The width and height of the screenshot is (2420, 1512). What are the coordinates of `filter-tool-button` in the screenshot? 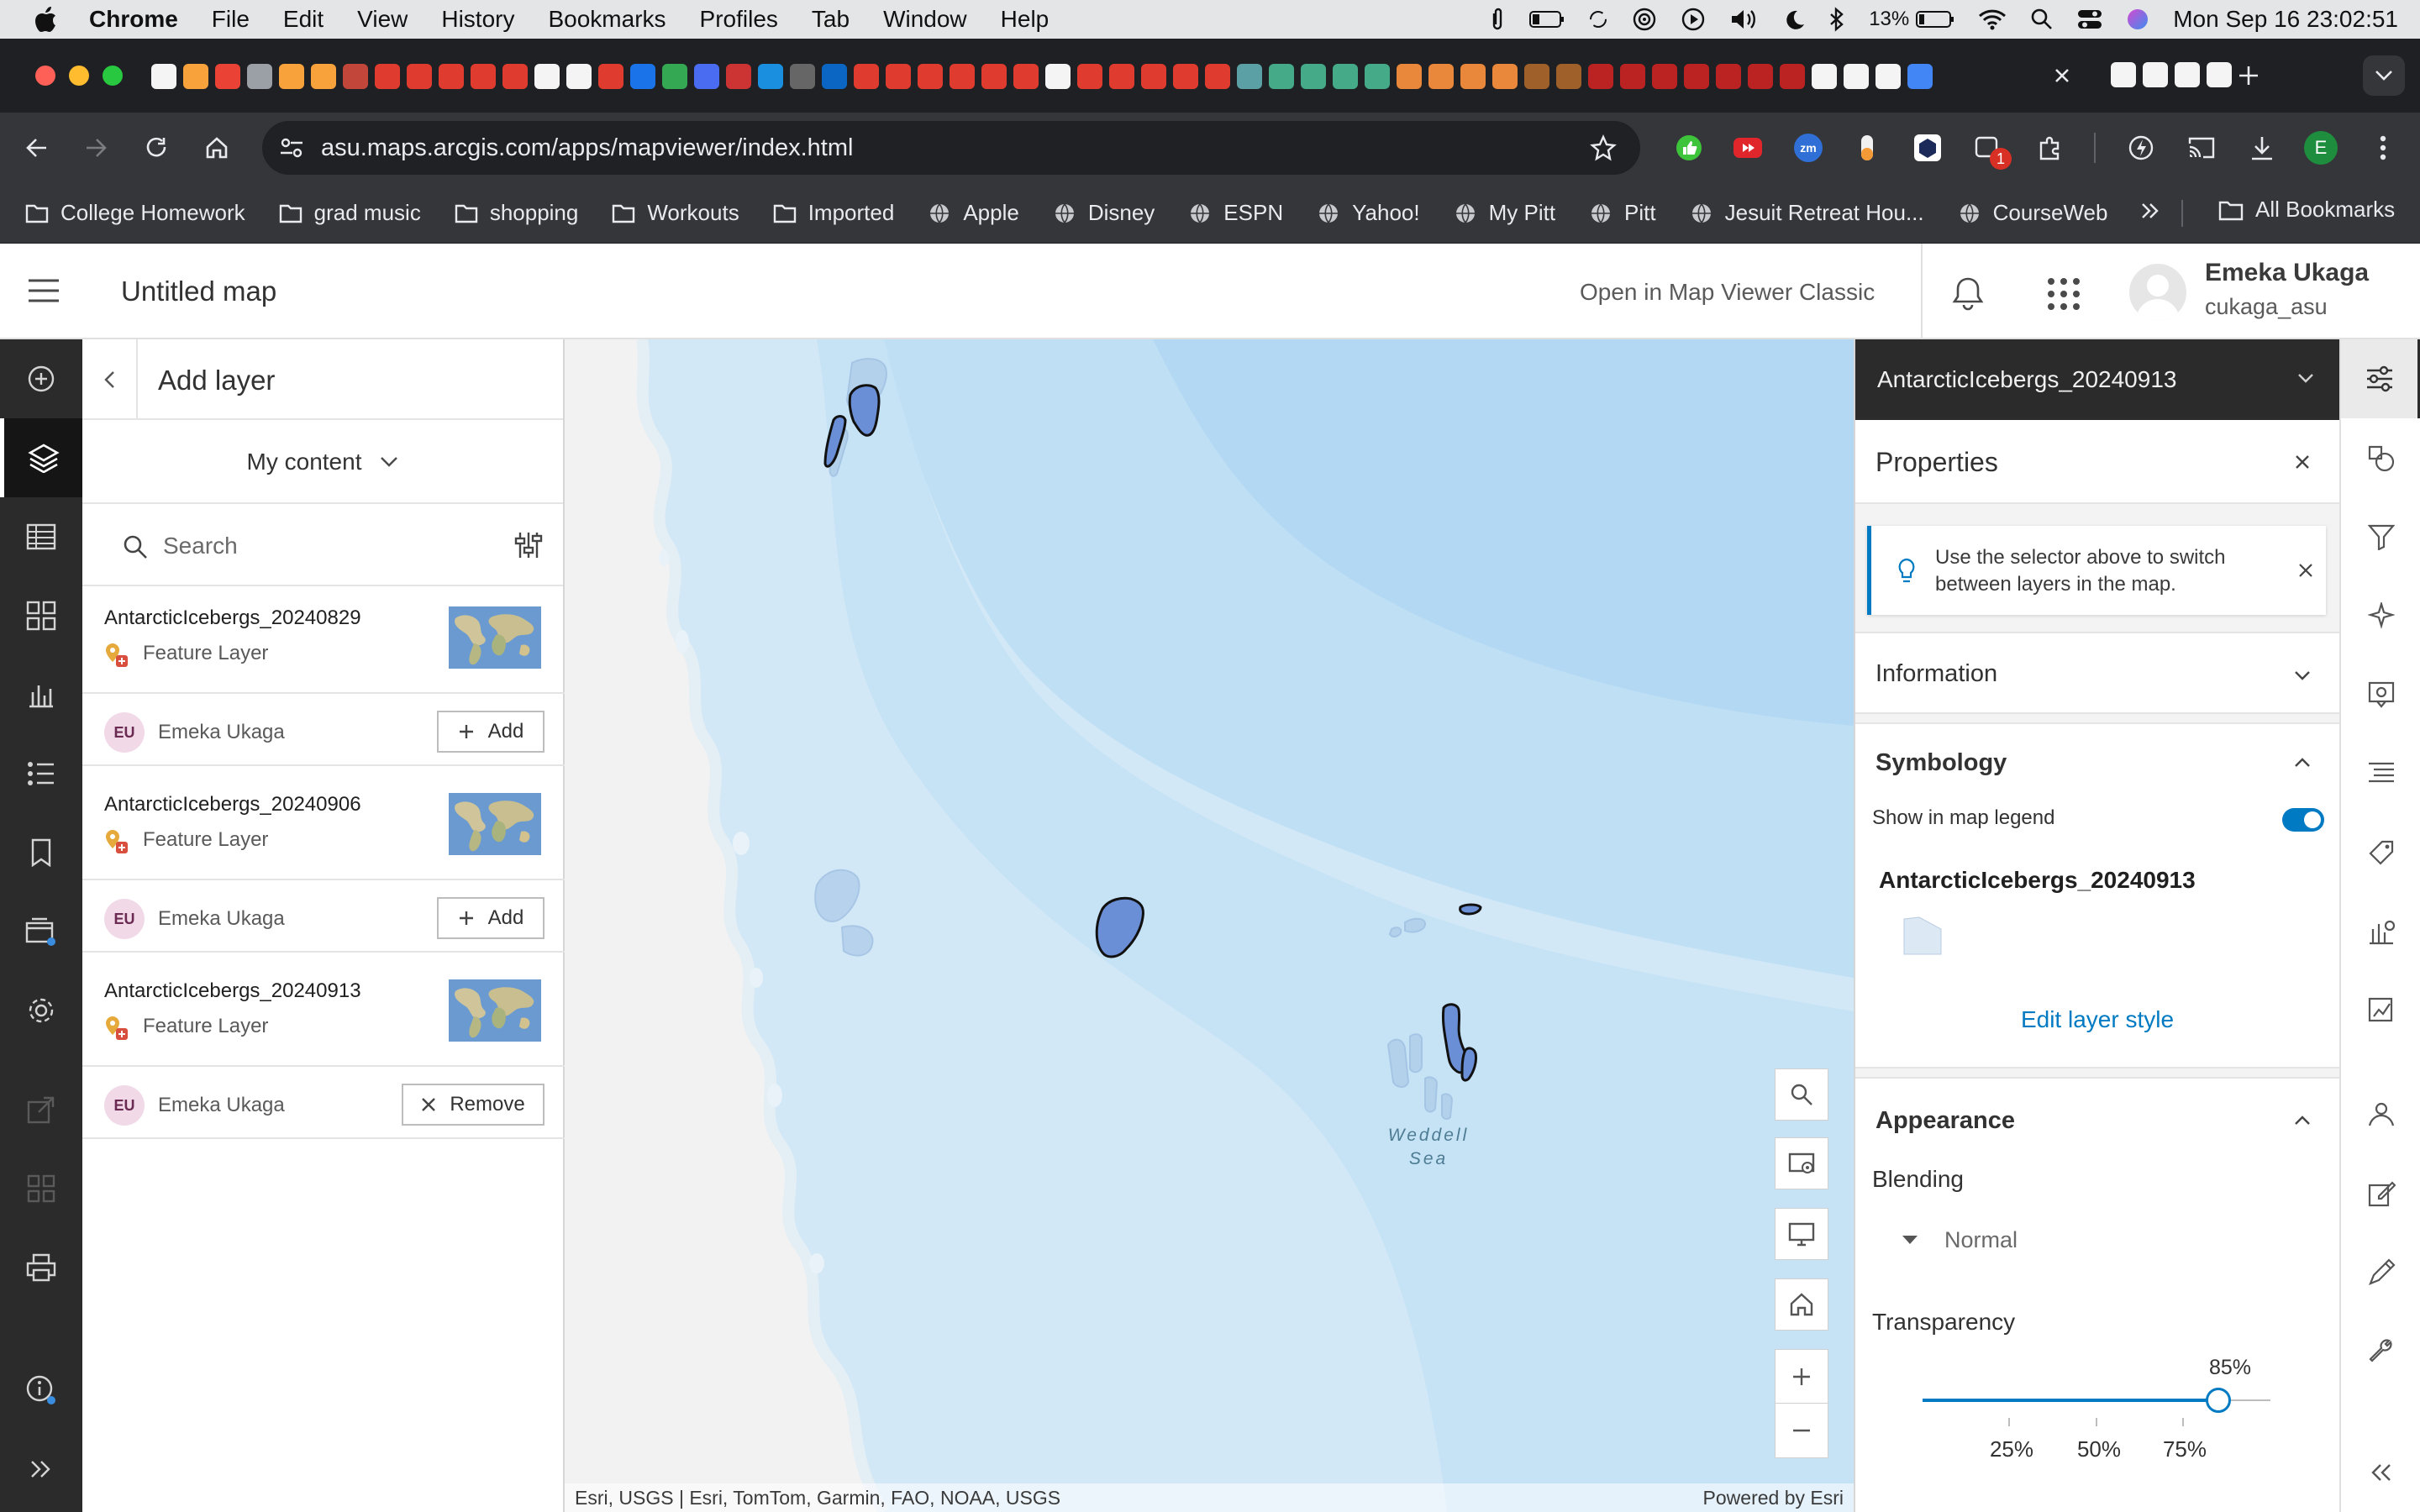 It's located at (2381, 536).